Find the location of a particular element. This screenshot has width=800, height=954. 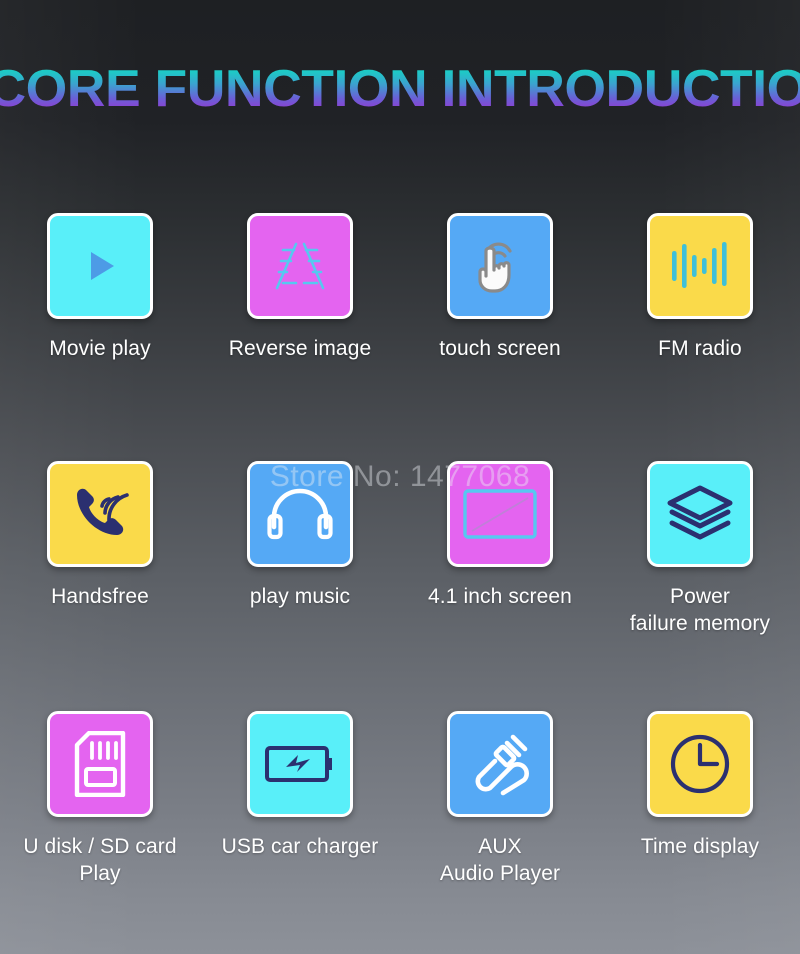

feature-label: Movie play is located at coordinates (100, 348).